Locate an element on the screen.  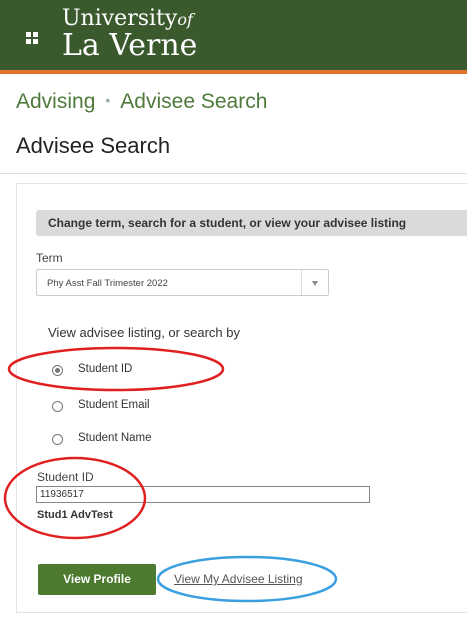
view-profile-button: View Profile is located at coordinates (97, 579).